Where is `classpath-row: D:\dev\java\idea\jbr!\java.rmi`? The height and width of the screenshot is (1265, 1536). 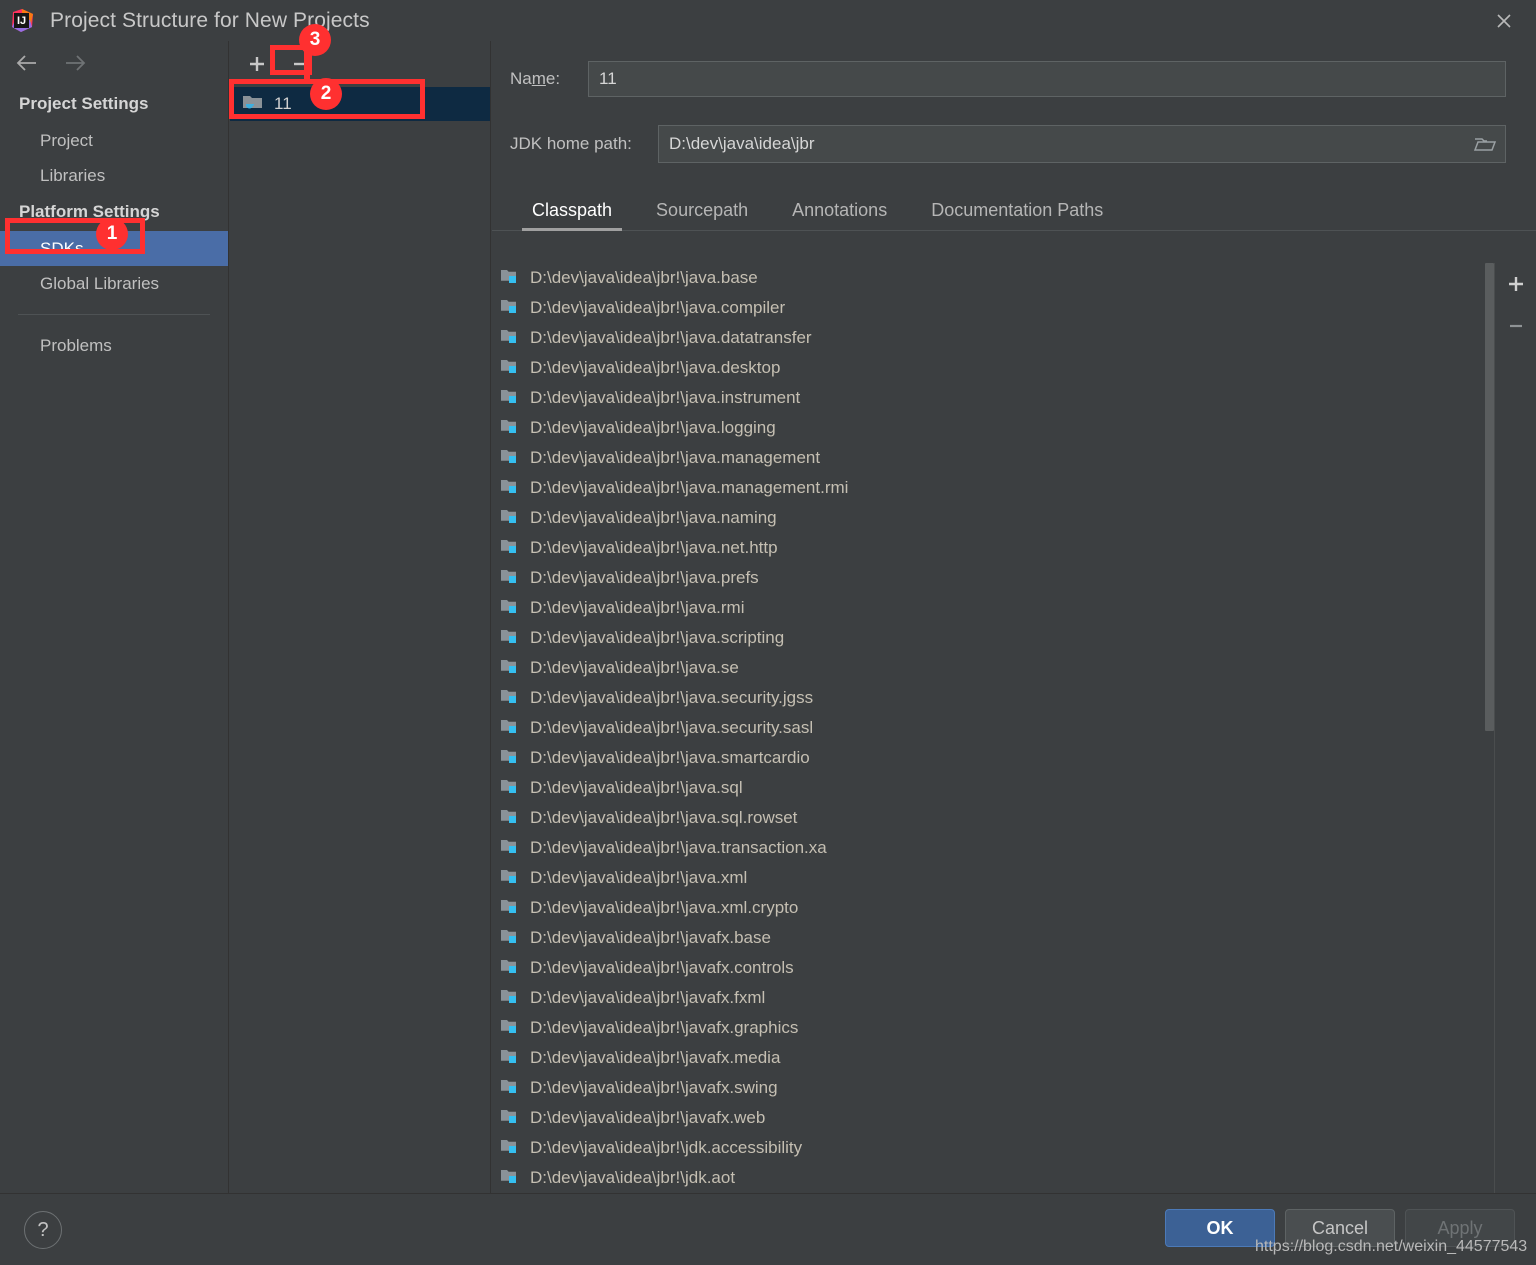 classpath-row: D:\dev\java\idea\jbr!\java.rmi is located at coordinates (993, 608).